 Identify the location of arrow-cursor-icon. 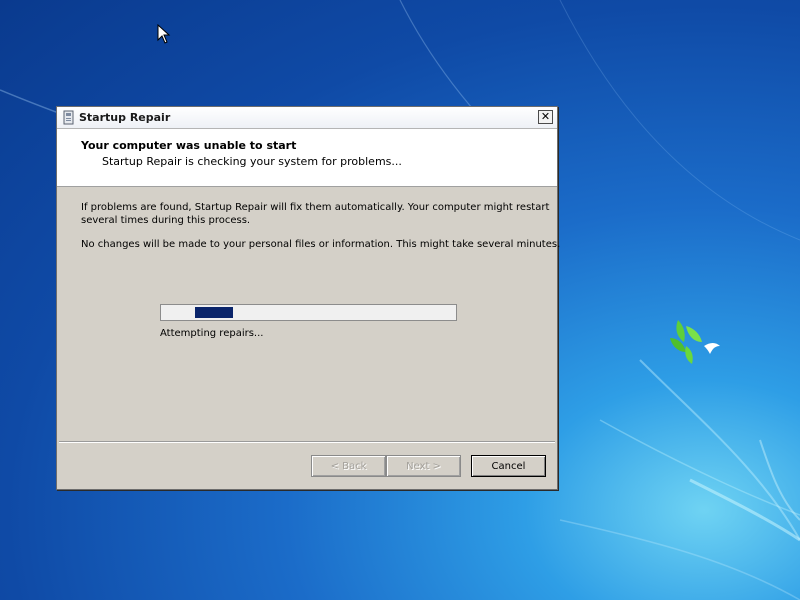
(164, 34).